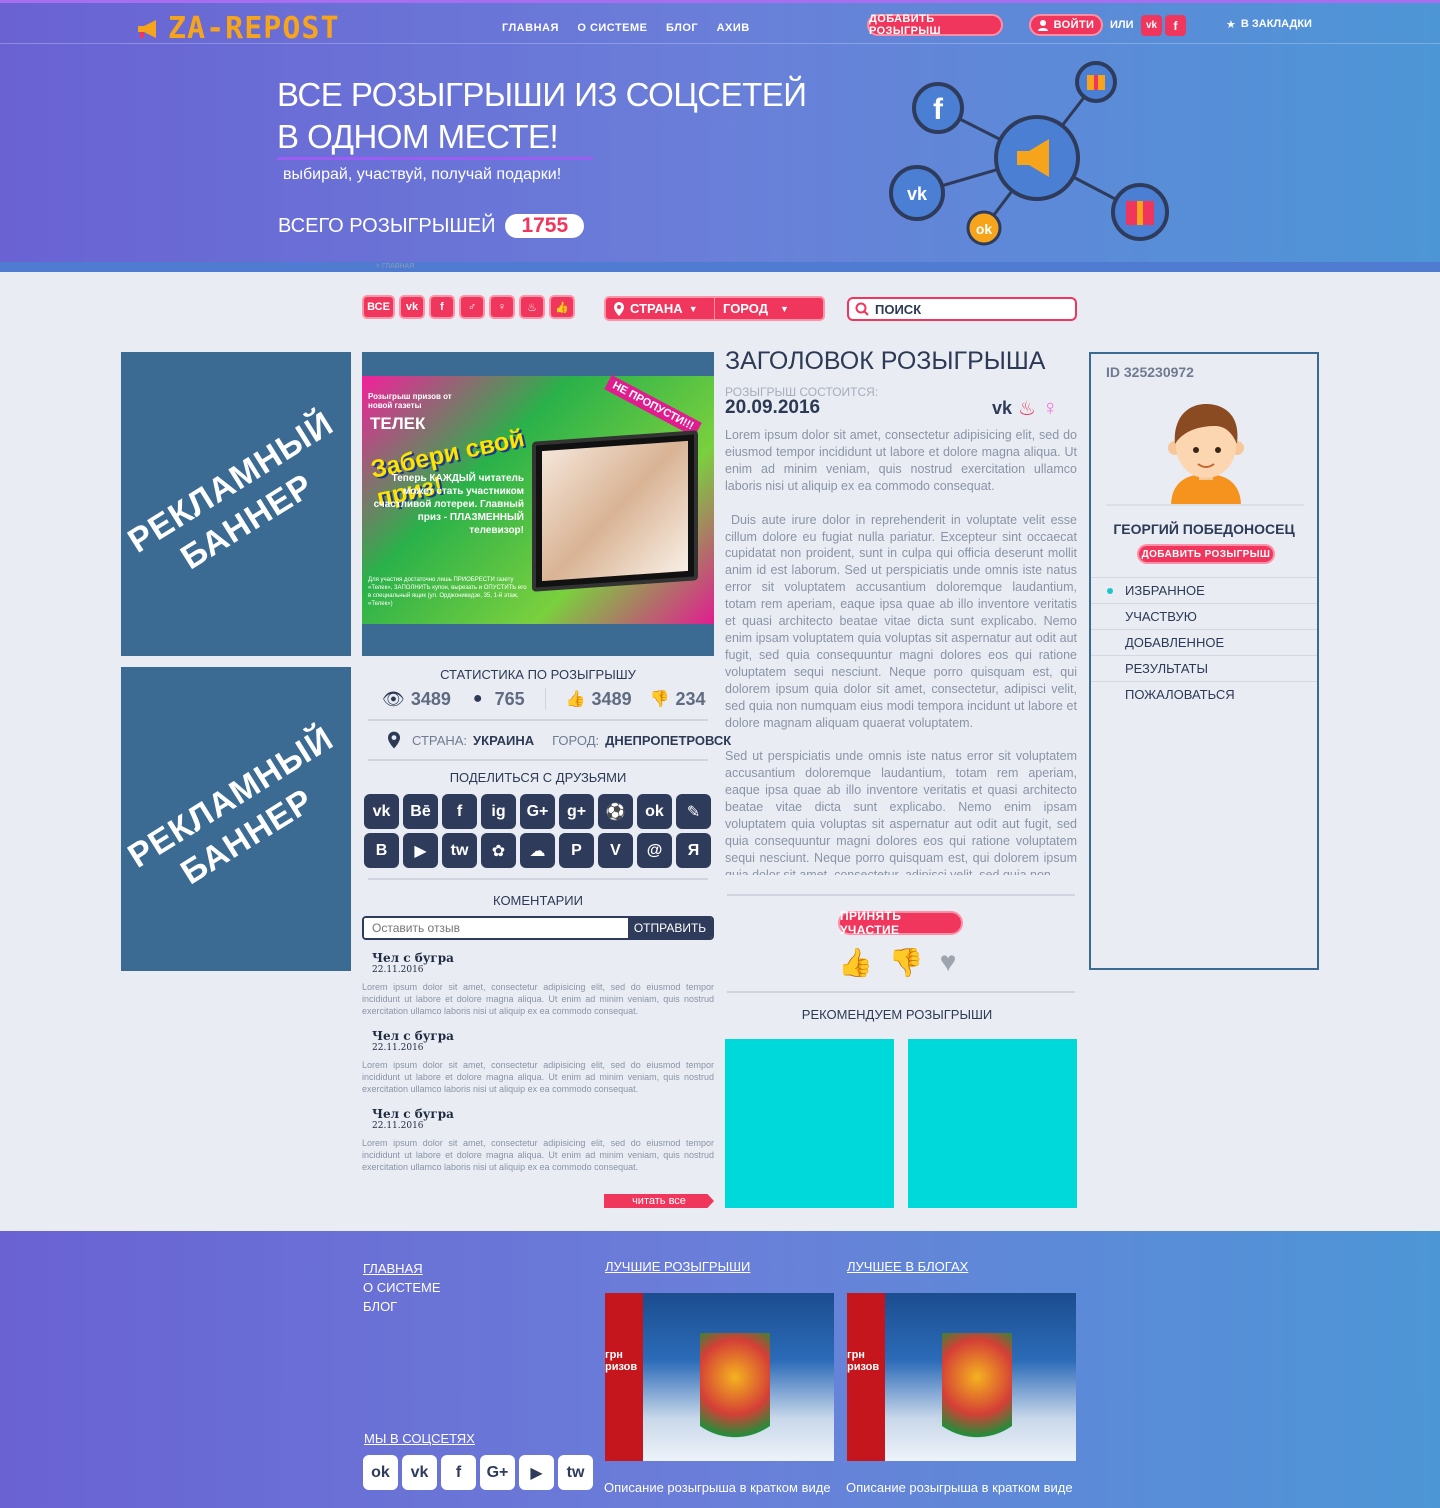  I want to click on share-odnoklassniki-icon: ok, so click(654, 811).